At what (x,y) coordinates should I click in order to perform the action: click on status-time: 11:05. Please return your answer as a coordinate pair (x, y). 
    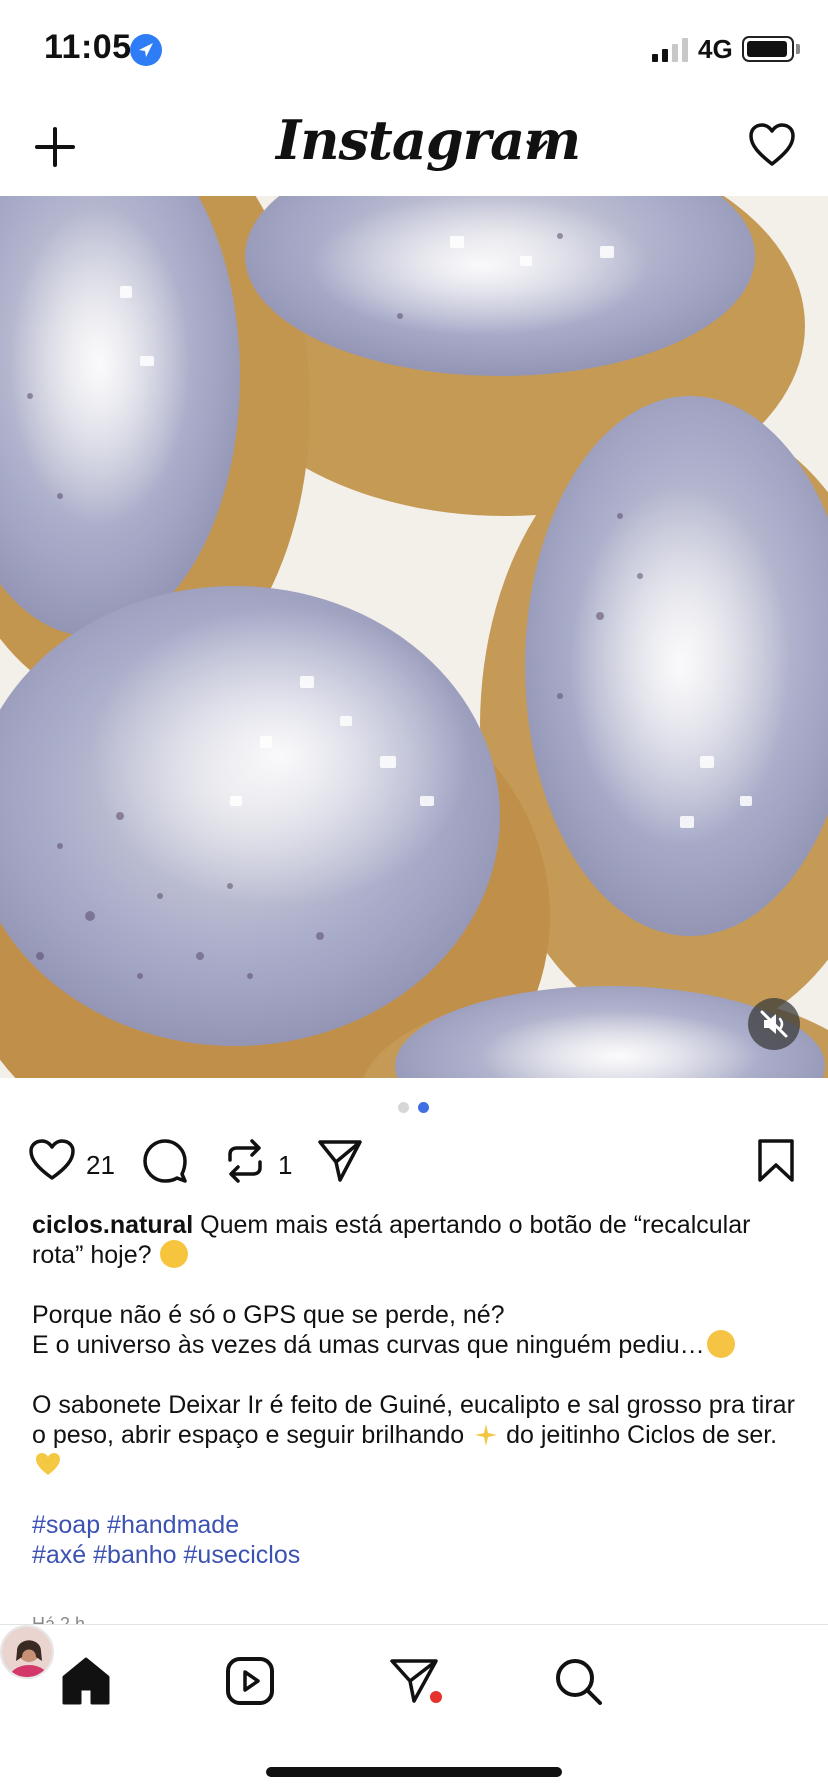
    Looking at the image, I should click on (88, 47).